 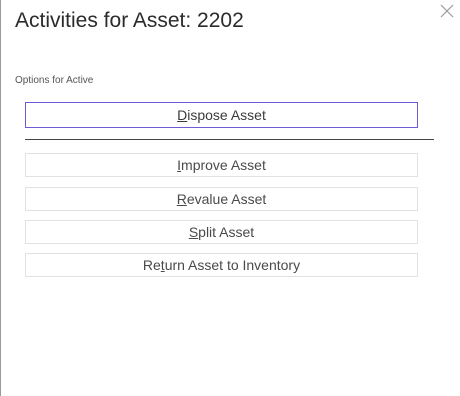 What do you see at coordinates (226, 232) in the screenshot?
I see `button-label-suffix: plit Asset` at bounding box center [226, 232].